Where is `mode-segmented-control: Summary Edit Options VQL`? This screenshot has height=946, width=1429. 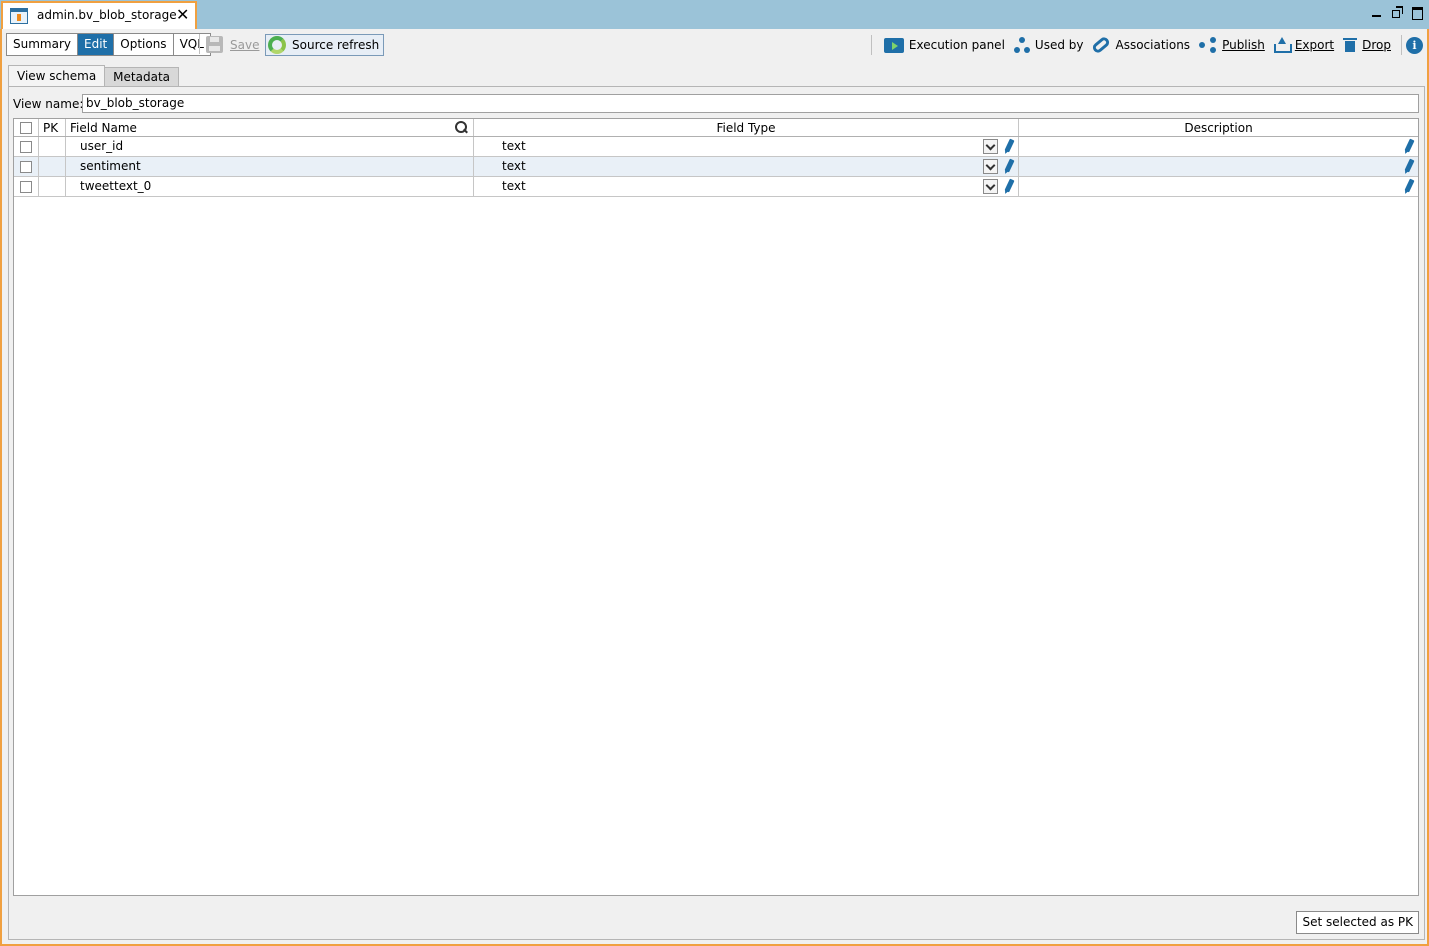
mode-segmented-control: Summary Edit Options VQL is located at coordinates (108, 44).